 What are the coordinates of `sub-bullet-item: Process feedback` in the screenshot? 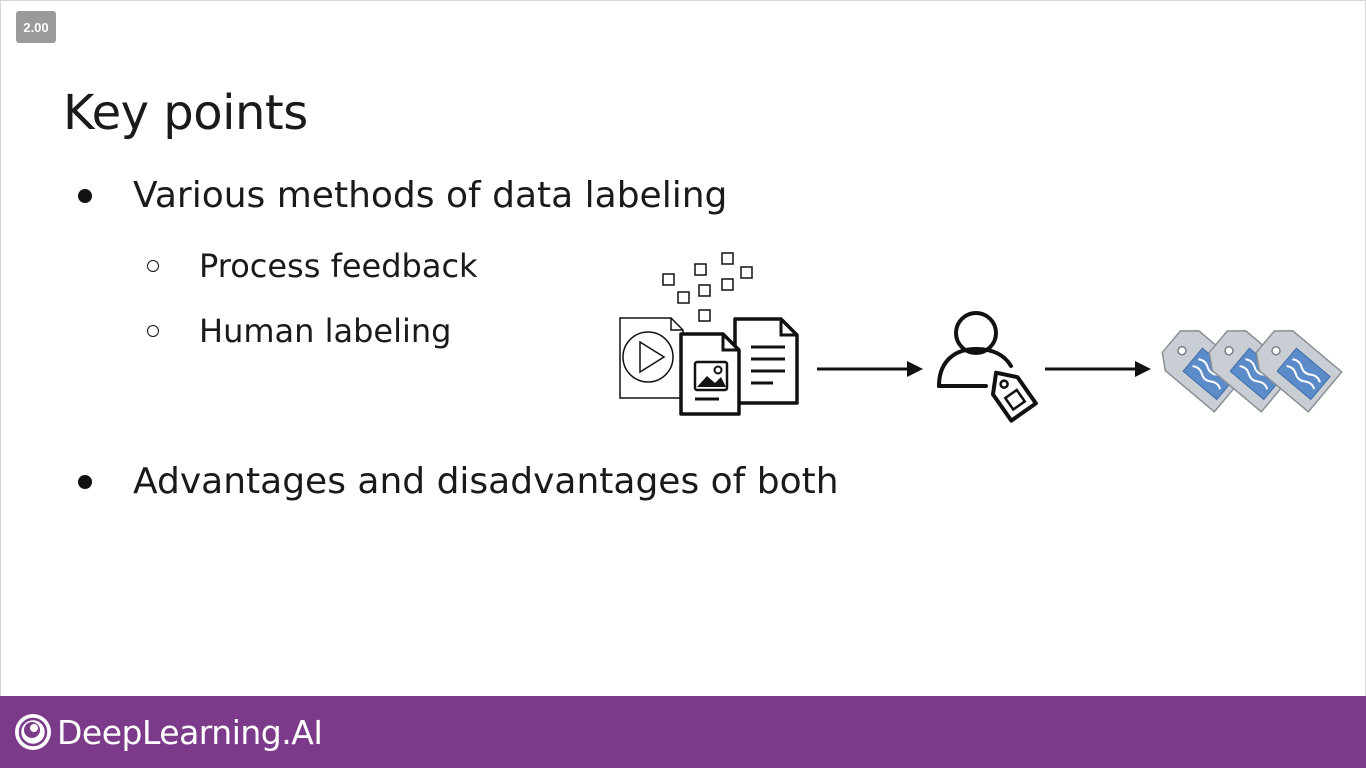 It's located at (312, 266).